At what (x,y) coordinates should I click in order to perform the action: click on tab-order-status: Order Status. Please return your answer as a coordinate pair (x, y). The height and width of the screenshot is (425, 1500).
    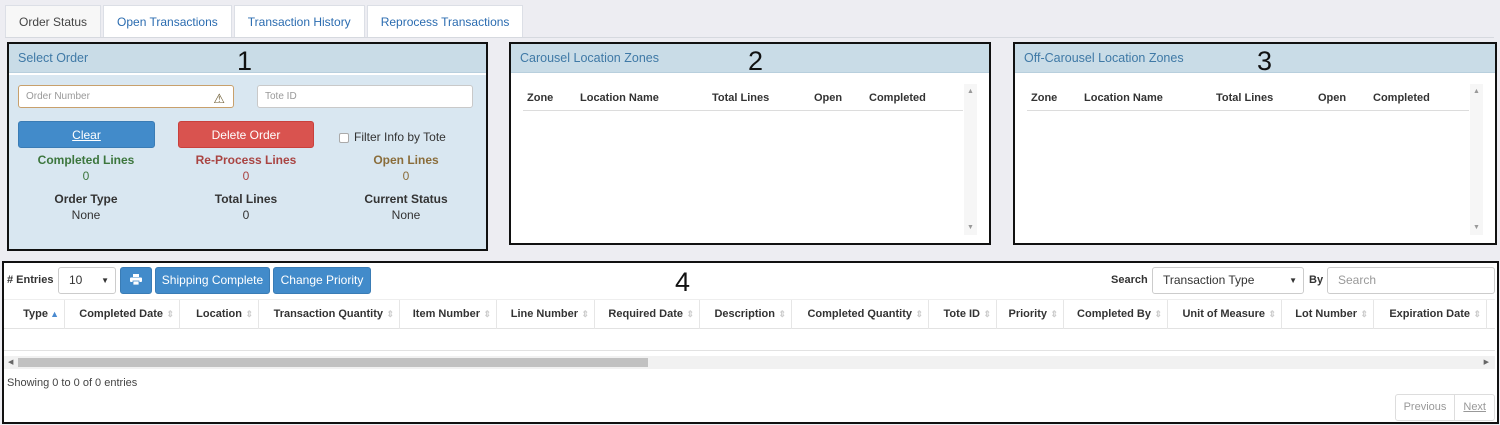
    Looking at the image, I should click on (53, 21).